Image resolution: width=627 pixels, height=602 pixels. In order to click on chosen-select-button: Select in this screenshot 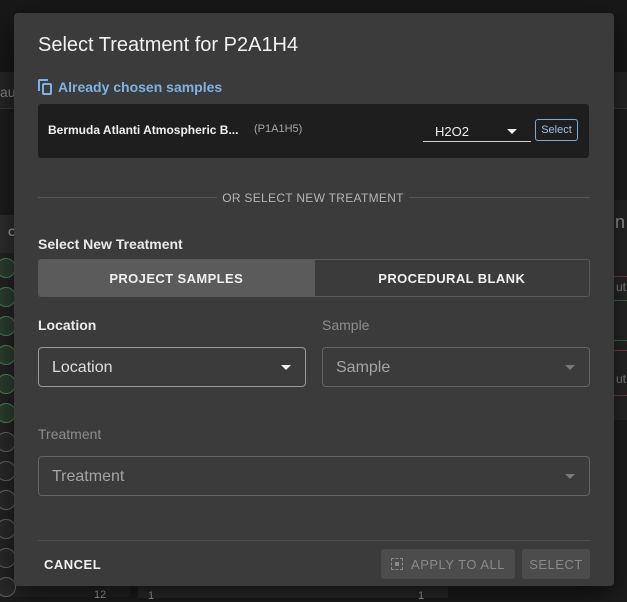, I will do `click(556, 130)`.